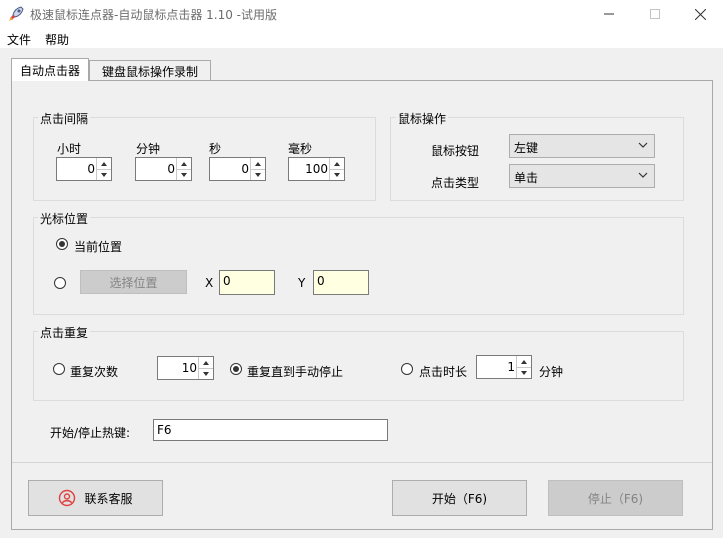 The image size is (723, 538). Describe the element at coordinates (67, 498) in the screenshot. I see `support-agent-icon` at that location.